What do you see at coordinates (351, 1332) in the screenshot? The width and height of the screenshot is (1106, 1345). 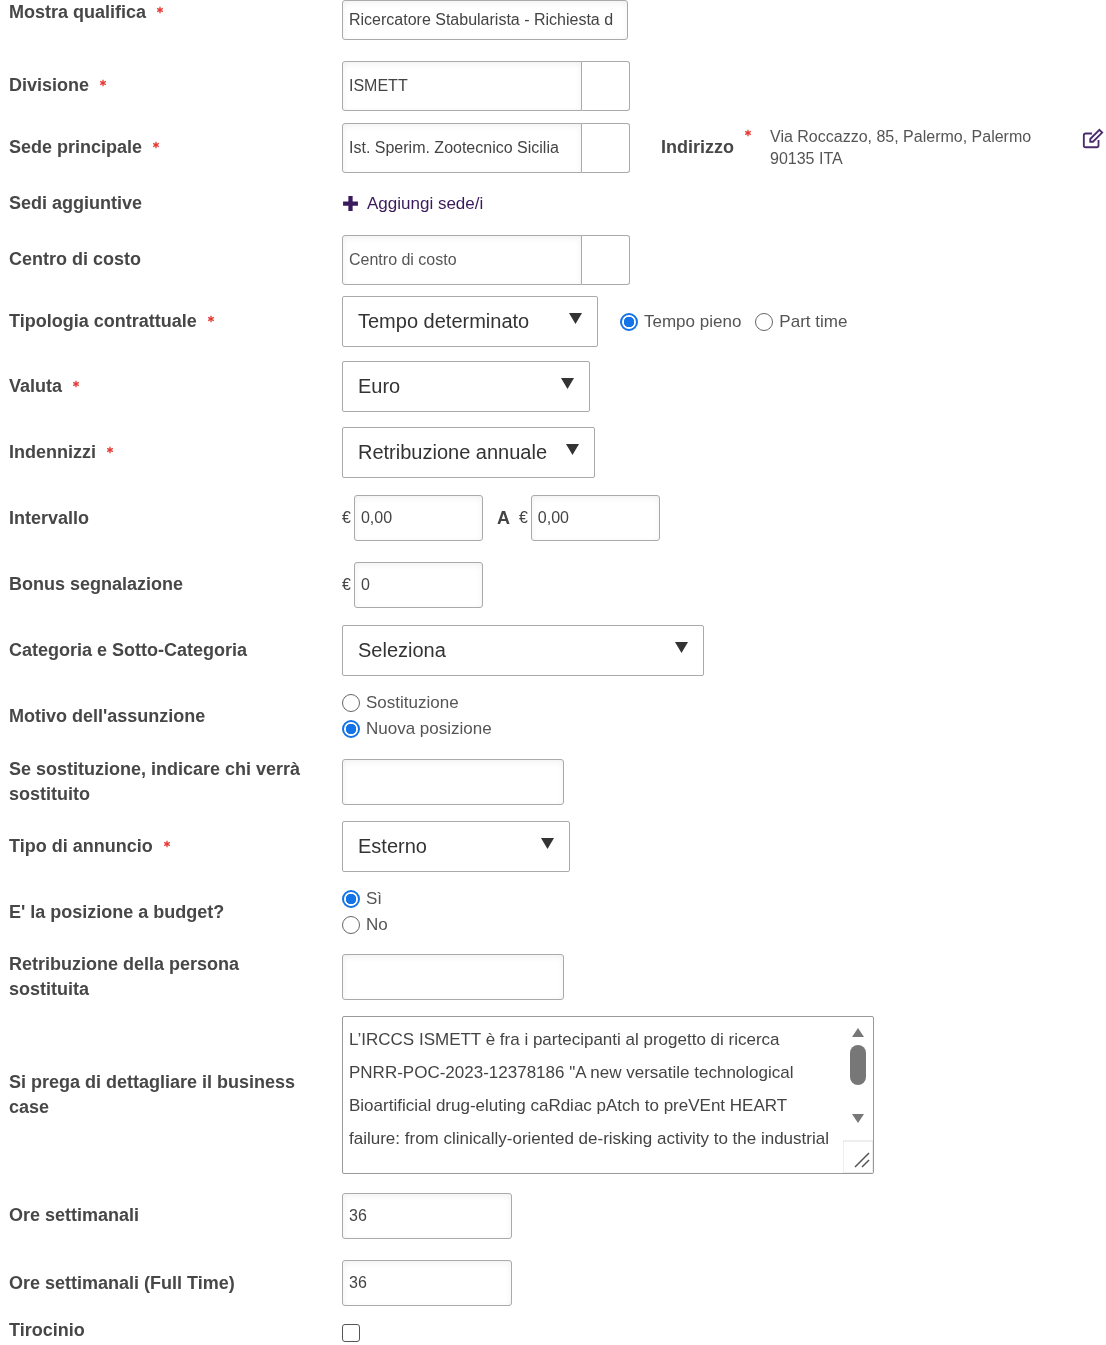 I see `checkbox` at bounding box center [351, 1332].